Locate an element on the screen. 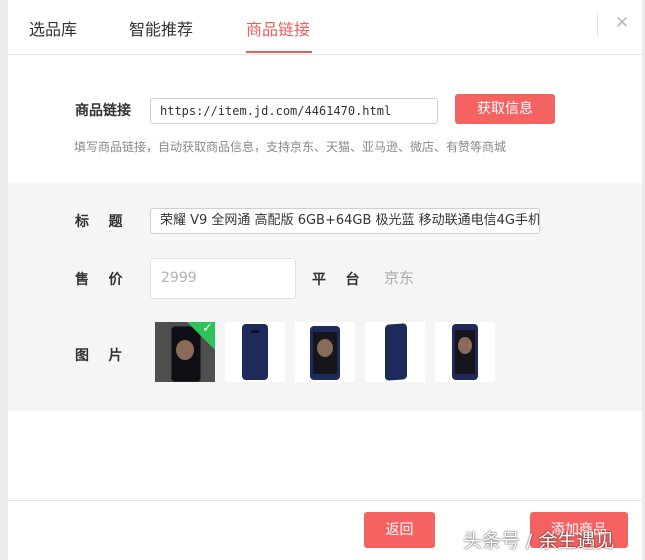 The width and height of the screenshot is (645, 560). tab-bar: 选品库 智能推荐 商品链接 ✕ is located at coordinates (325, 27).